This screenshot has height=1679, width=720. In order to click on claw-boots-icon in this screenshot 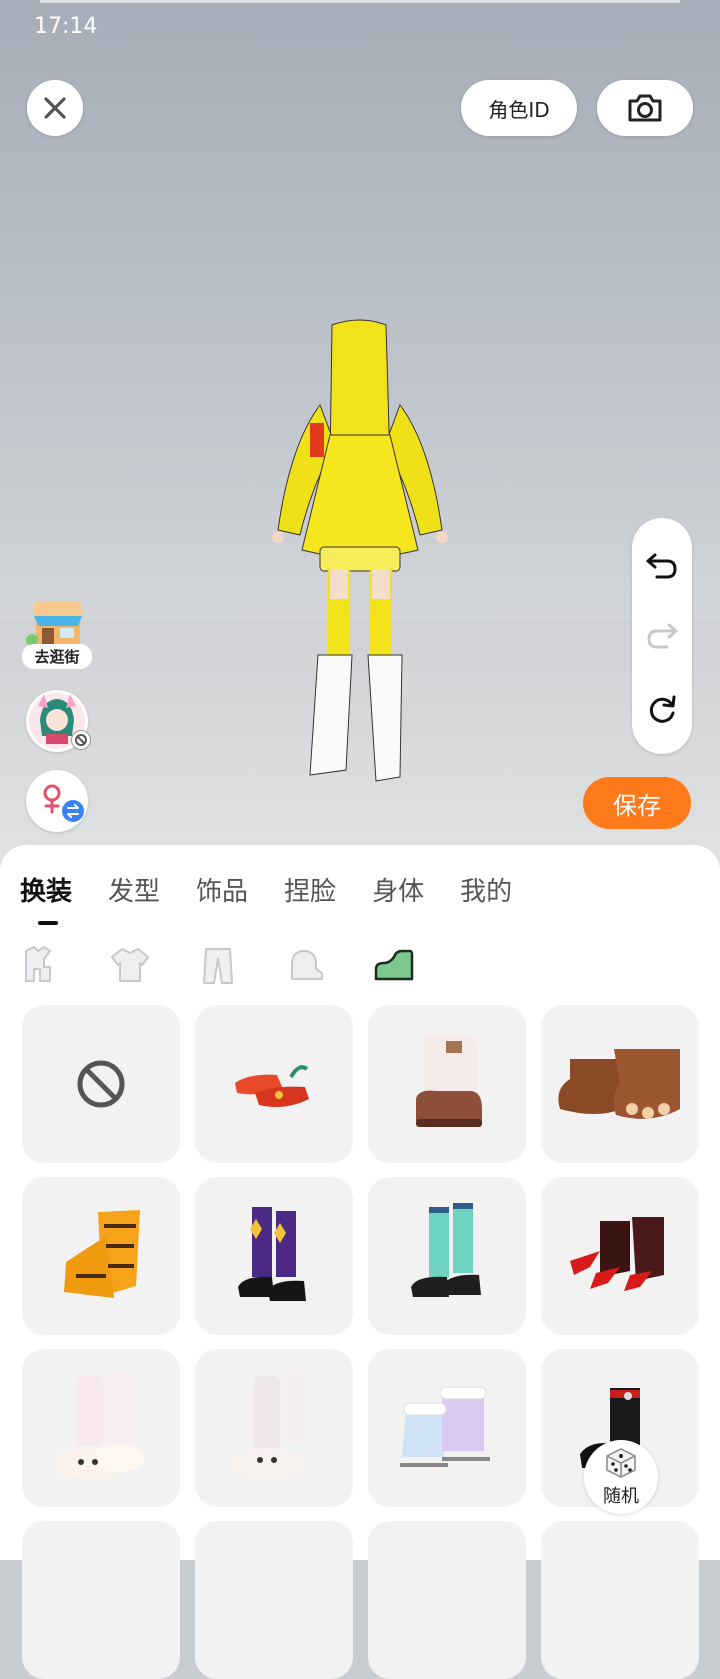, I will do `click(617, 1254)`.